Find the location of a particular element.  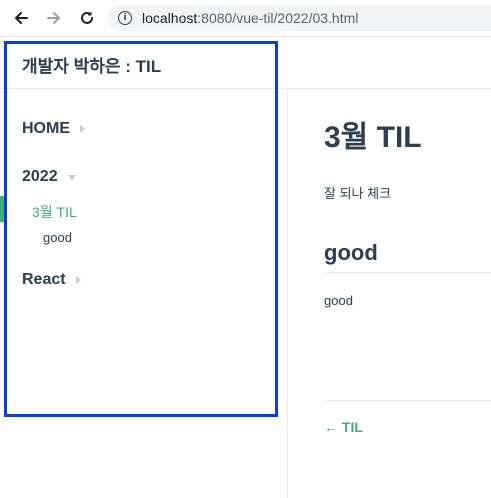

reload-icon is located at coordinates (87, 17).